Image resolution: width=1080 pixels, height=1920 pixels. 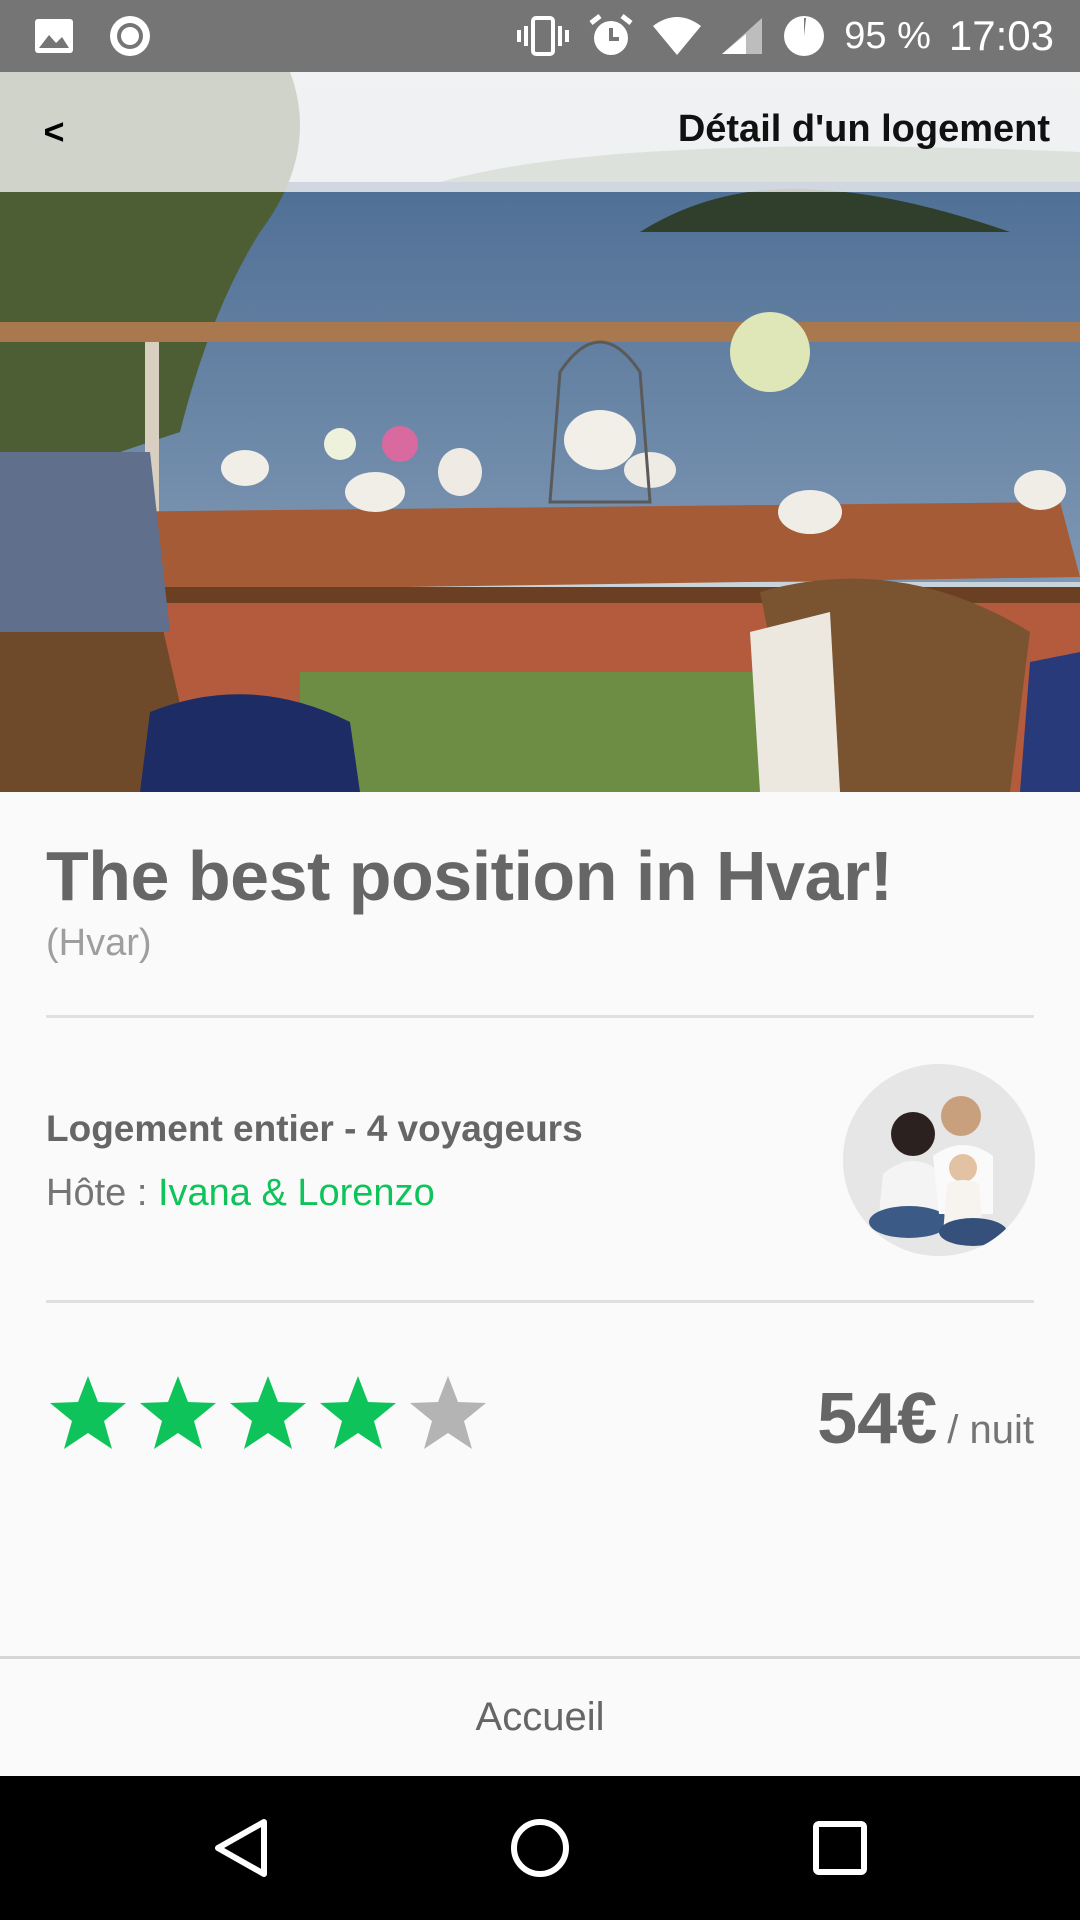 I want to click on host-name-link: Ivana & Lorenzo, so click(x=296, y=1193).